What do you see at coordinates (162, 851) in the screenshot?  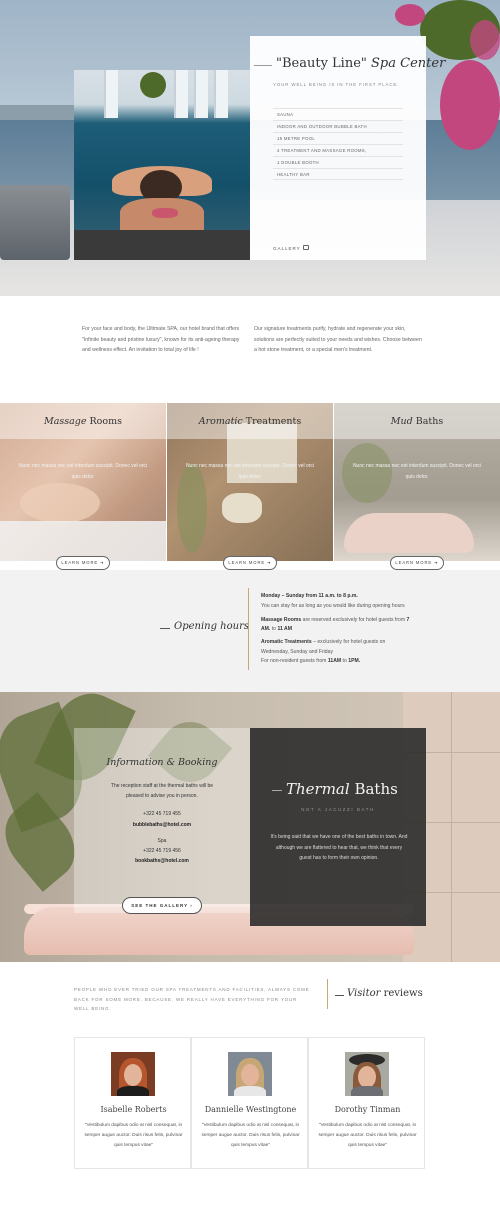 I see `phone-number: +322 45 719 456` at bounding box center [162, 851].